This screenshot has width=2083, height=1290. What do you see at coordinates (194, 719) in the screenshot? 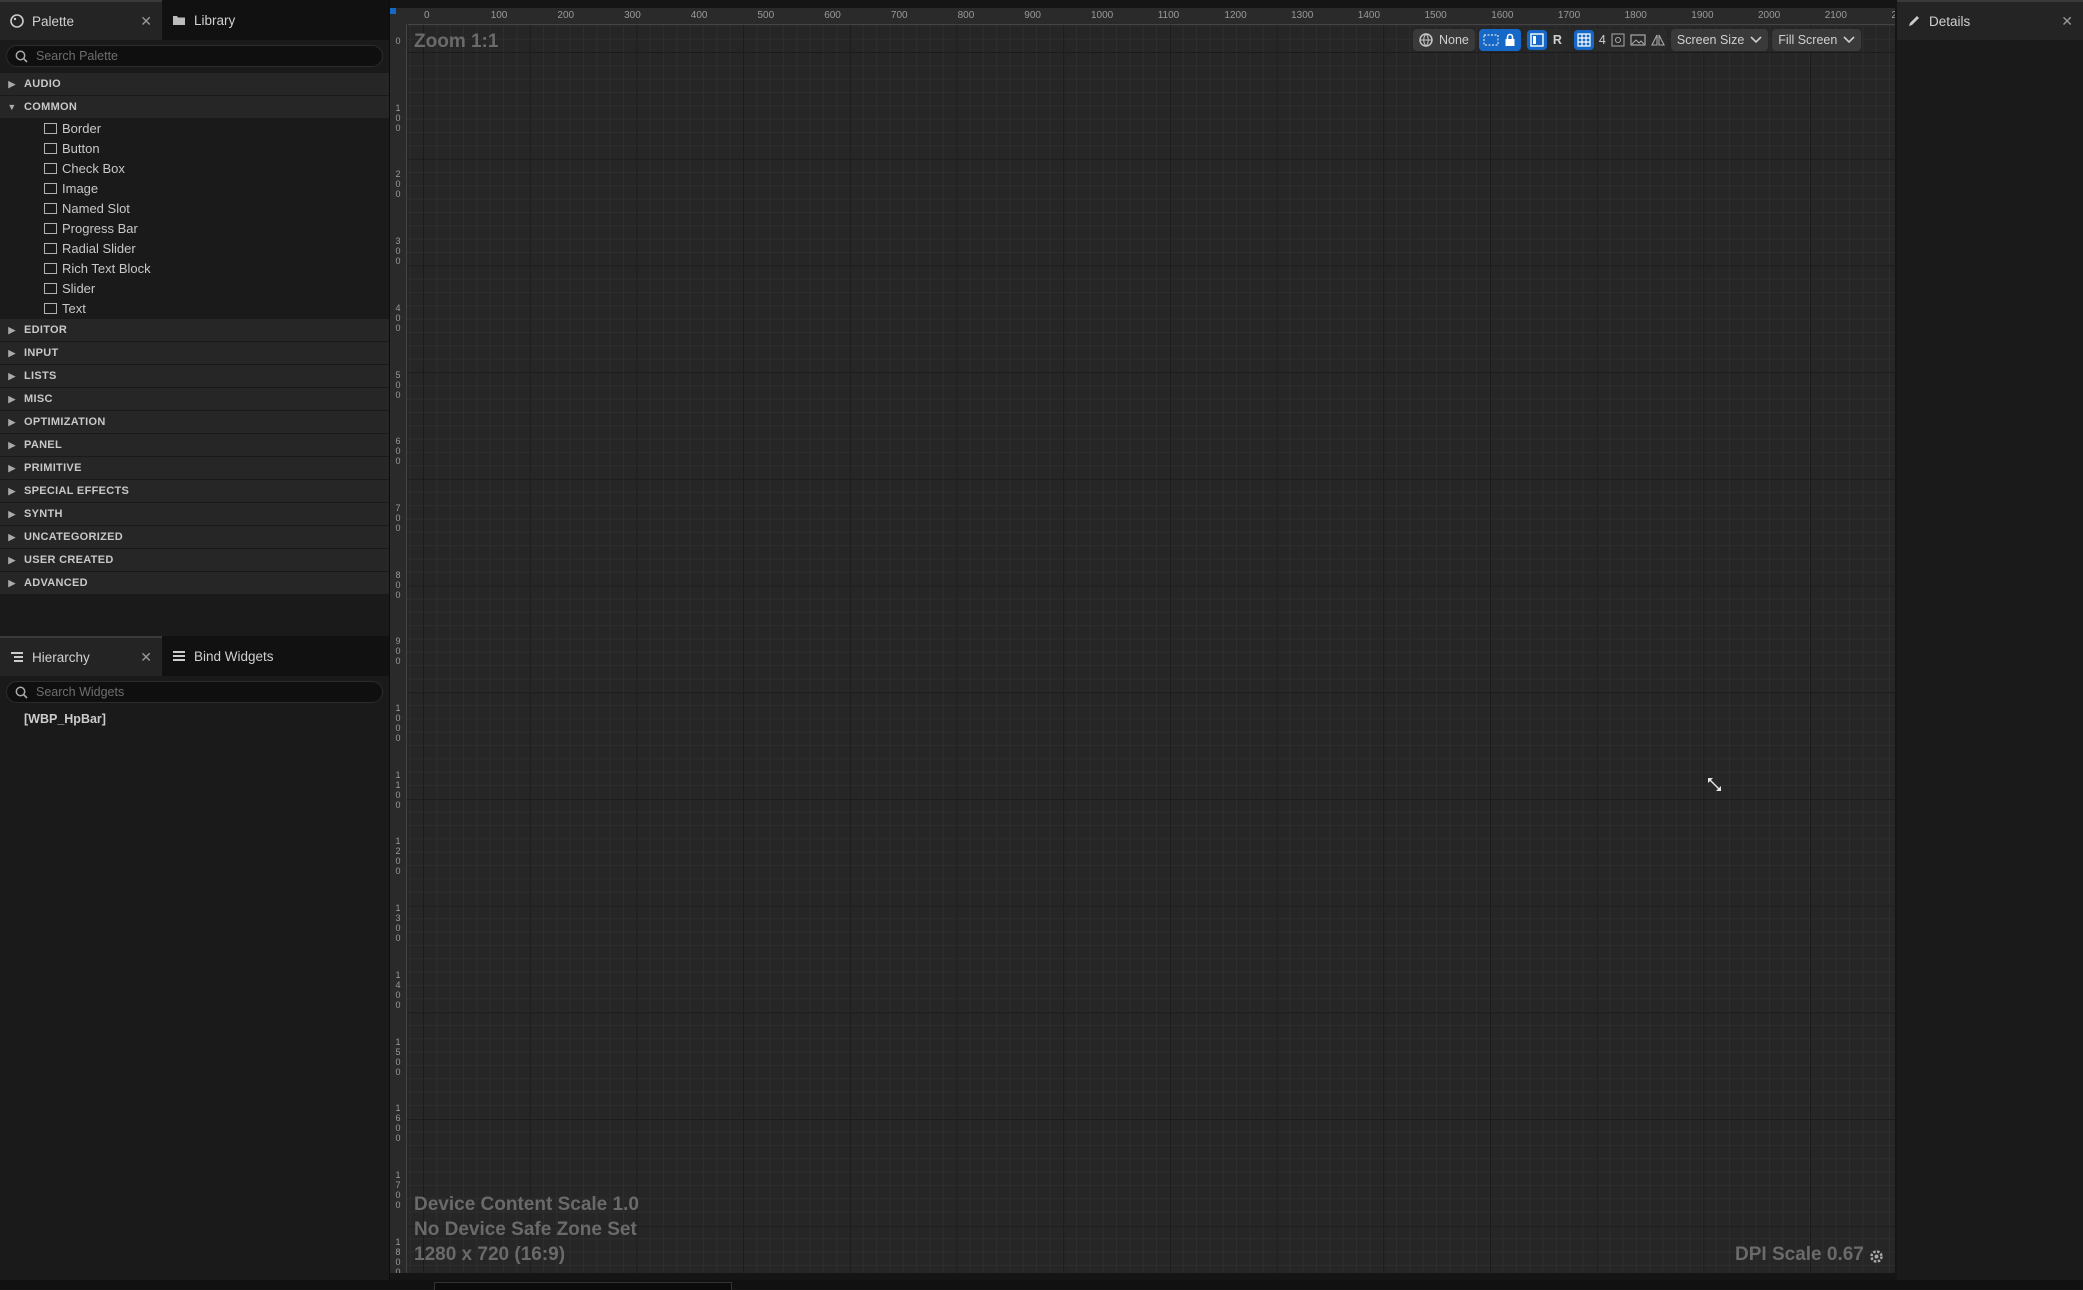
I see `hierarchy-root-item: [WBP_HpBar]` at bounding box center [194, 719].